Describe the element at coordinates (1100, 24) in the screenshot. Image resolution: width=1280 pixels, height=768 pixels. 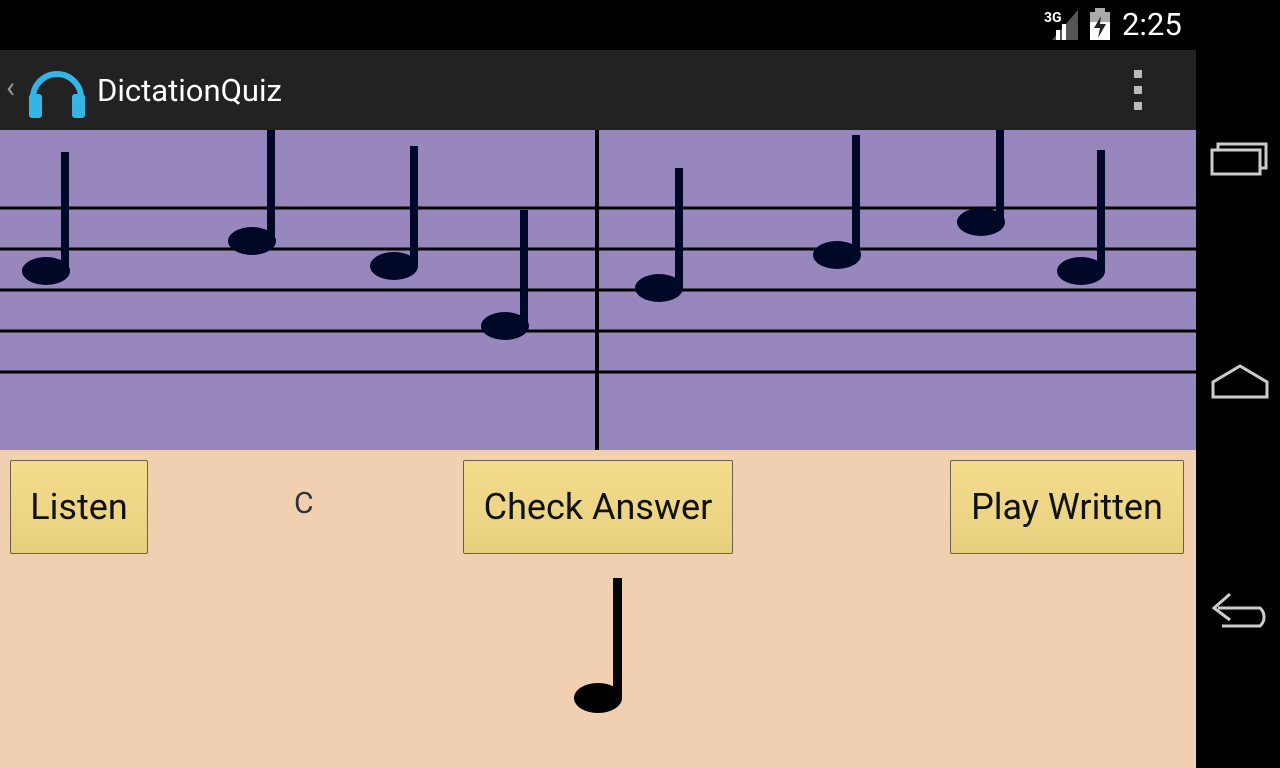
I see `battery-icon` at that location.